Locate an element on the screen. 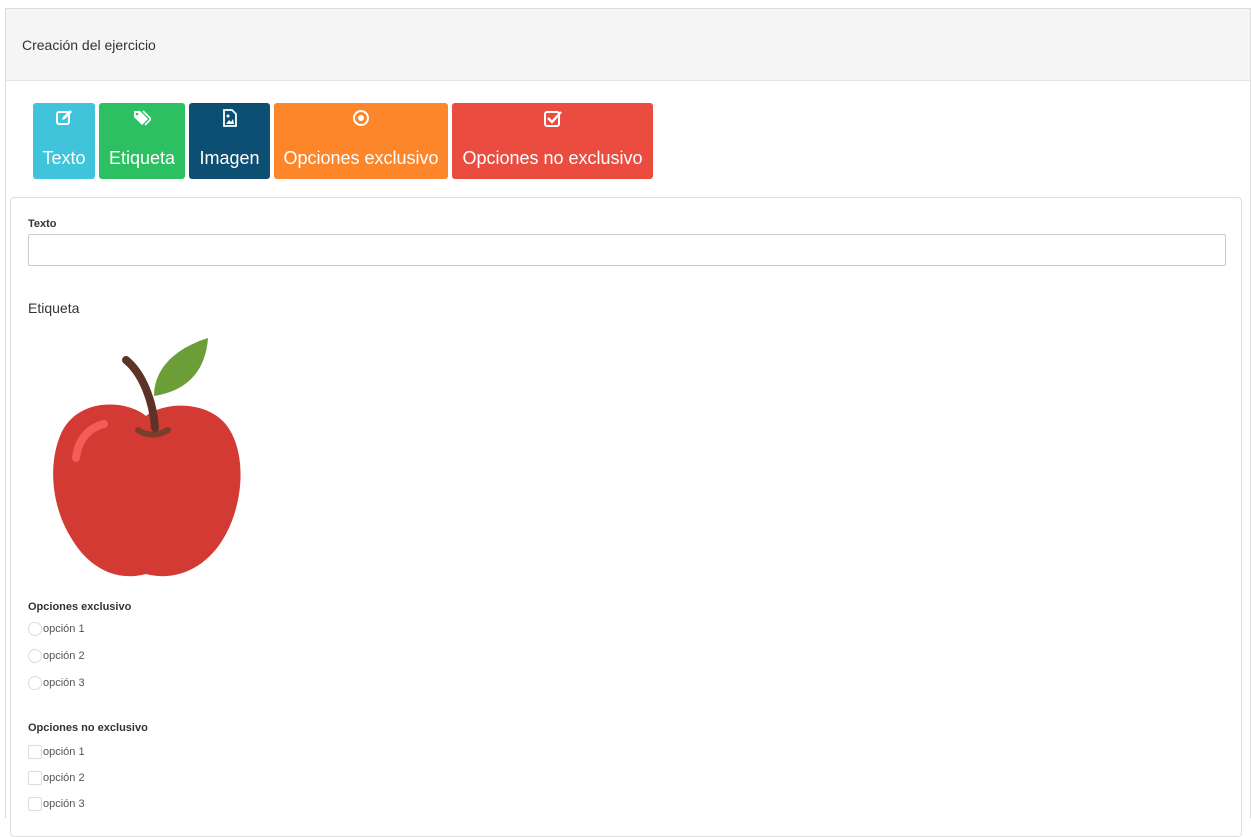 The height and width of the screenshot is (837, 1251). imagen-button-label: Imagen is located at coordinates (229, 158).